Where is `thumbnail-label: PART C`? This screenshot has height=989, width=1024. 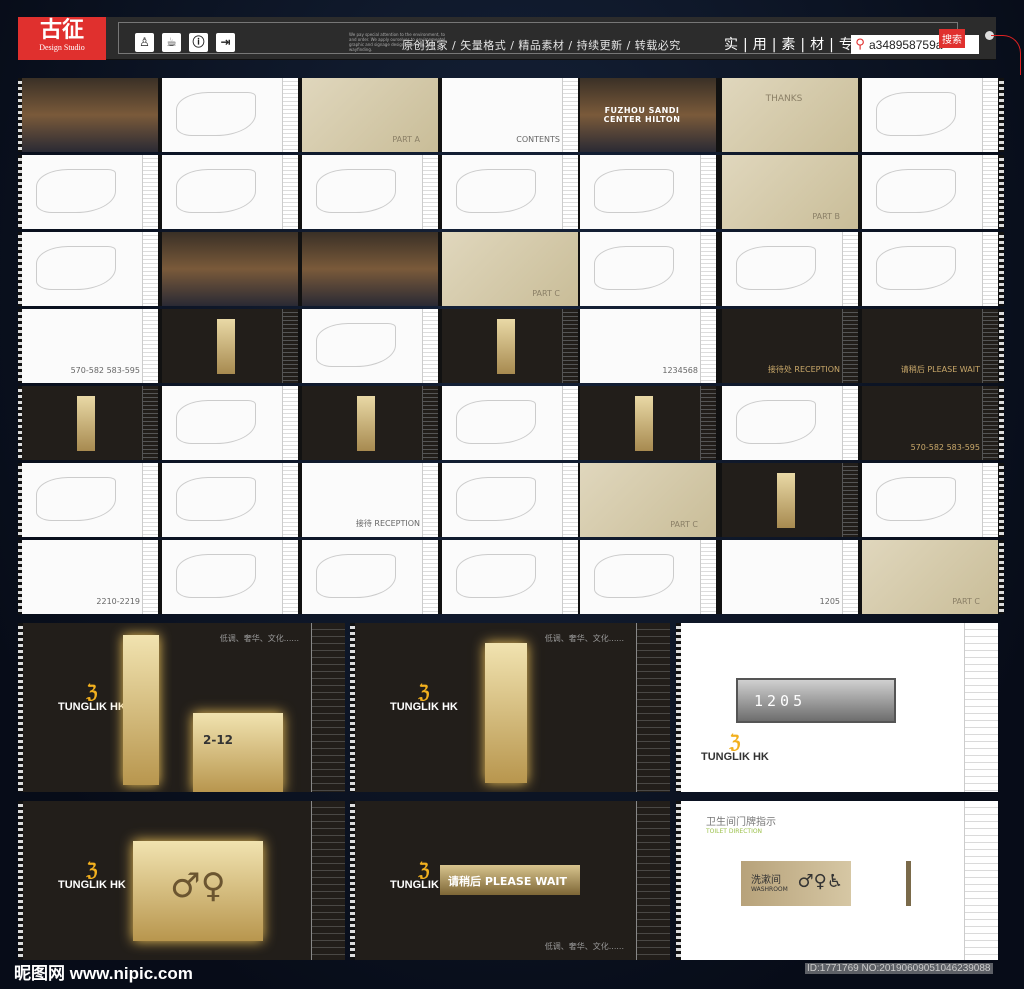
thumbnail-label: PART C is located at coordinates (684, 524).